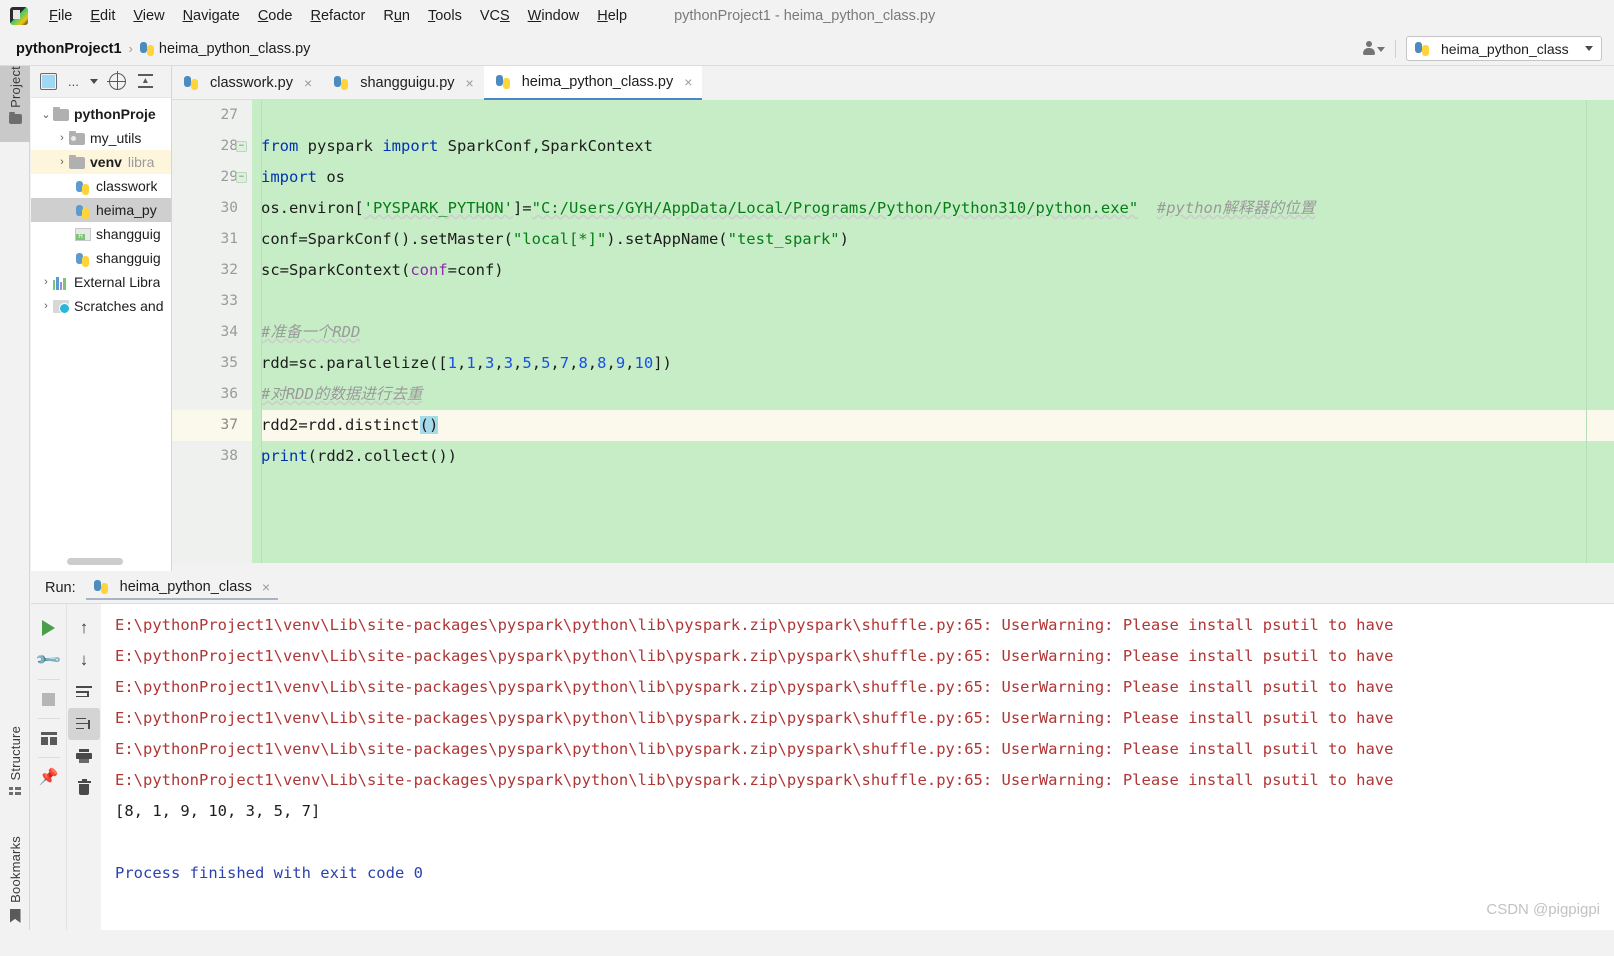 The height and width of the screenshot is (956, 1614). I want to click on layout-button, so click(49, 738).